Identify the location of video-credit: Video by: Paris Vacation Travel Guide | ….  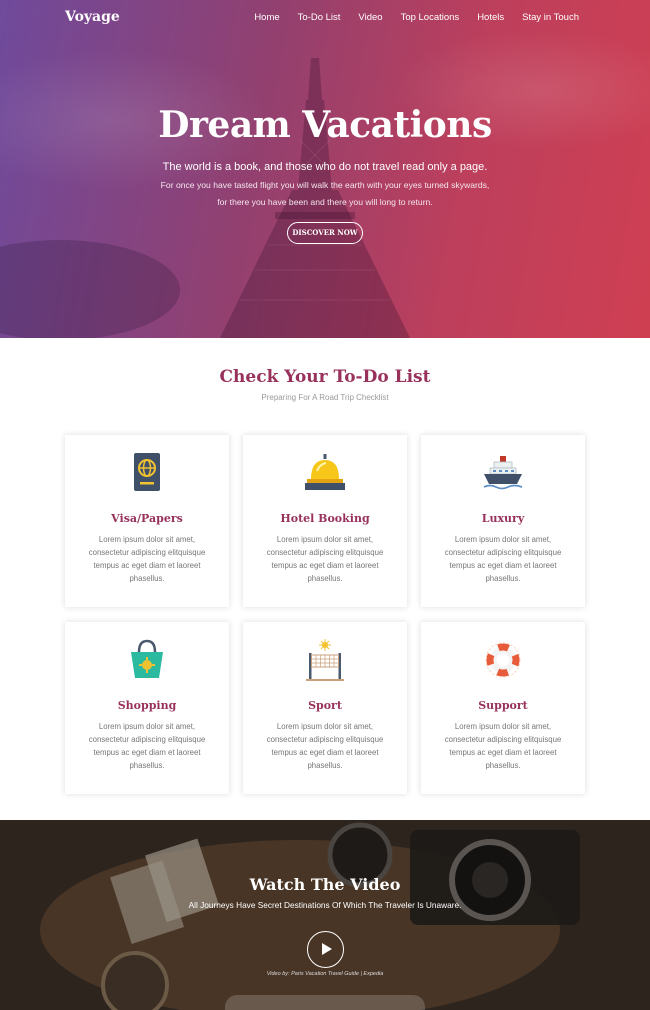
(325, 974).